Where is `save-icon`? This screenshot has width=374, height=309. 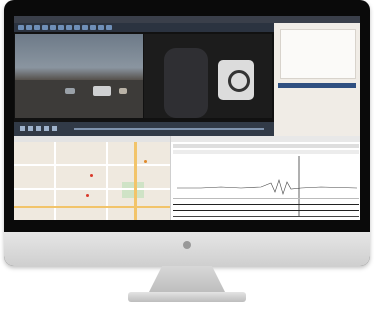
save-icon is located at coordinates (53, 27).